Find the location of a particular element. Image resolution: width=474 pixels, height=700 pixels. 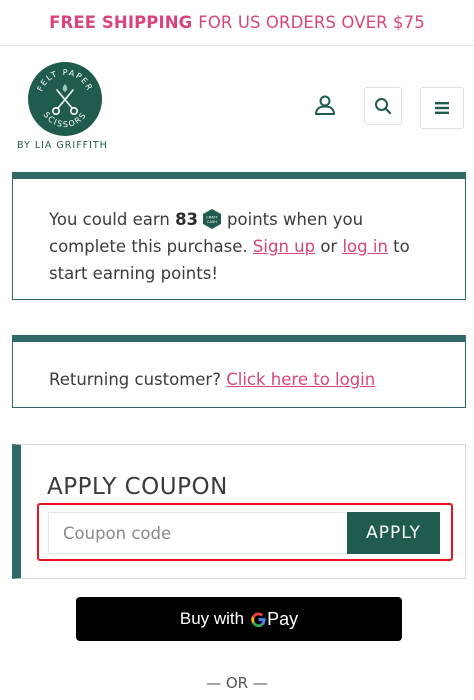

logo-mark: FELT PAPER SCISSORS is located at coordinates (64, 98).